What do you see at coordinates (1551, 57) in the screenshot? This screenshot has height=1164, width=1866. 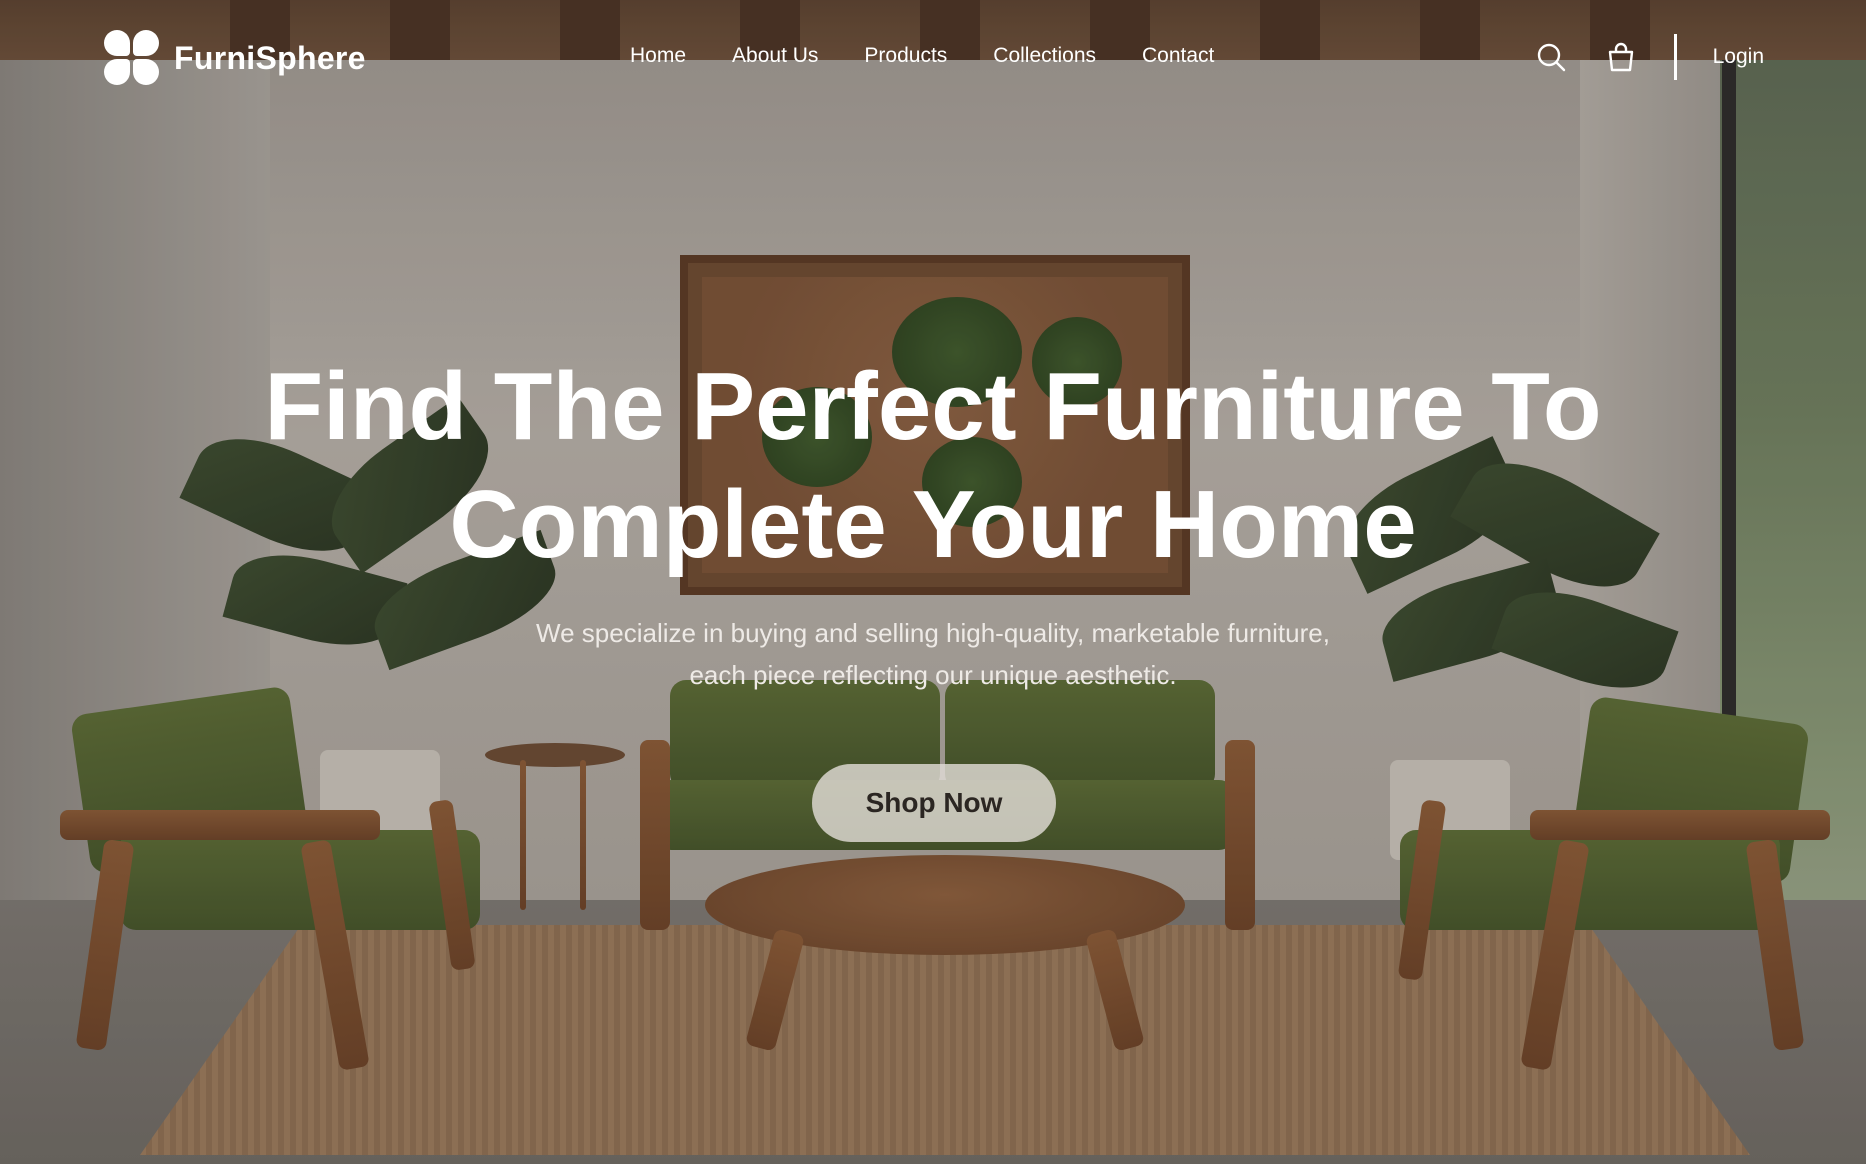 I see `search-icon` at bounding box center [1551, 57].